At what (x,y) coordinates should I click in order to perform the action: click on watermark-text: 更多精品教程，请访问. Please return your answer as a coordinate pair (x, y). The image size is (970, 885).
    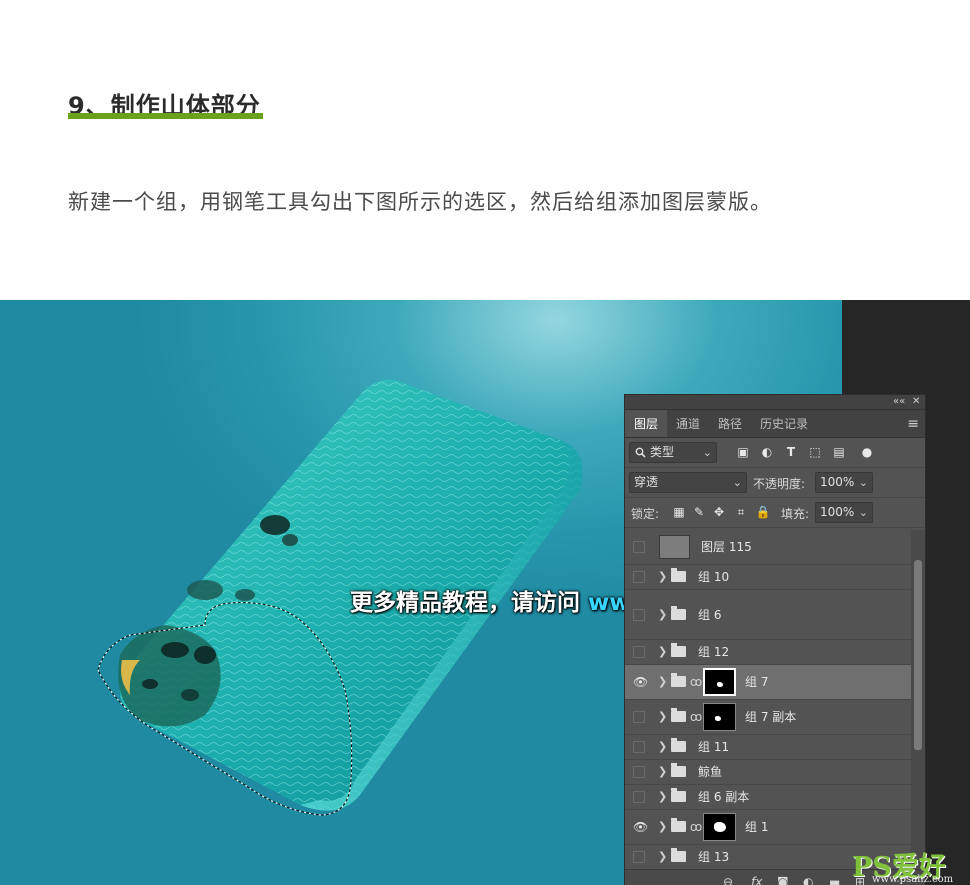
    Looking at the image, I should click on (465, 603).